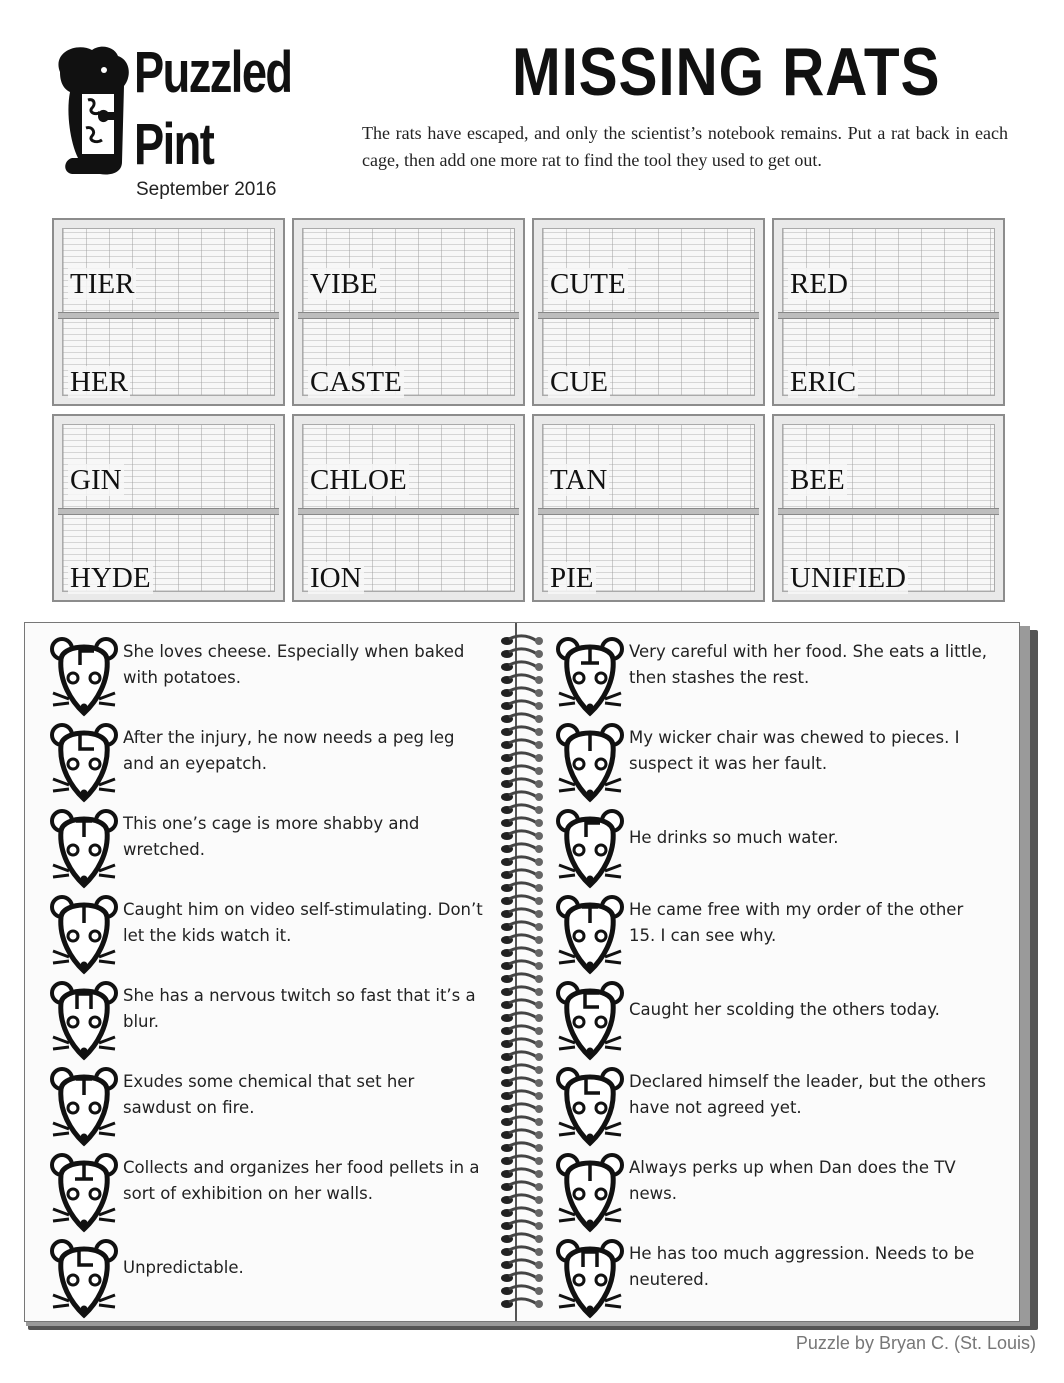 Image resolution: width=1064 pixels, height=1383 pixels. What do you see at coordinates (888, 312) in the screenshot?
I see `cage-4: RED ERIC` at bounding box center [888, 312].